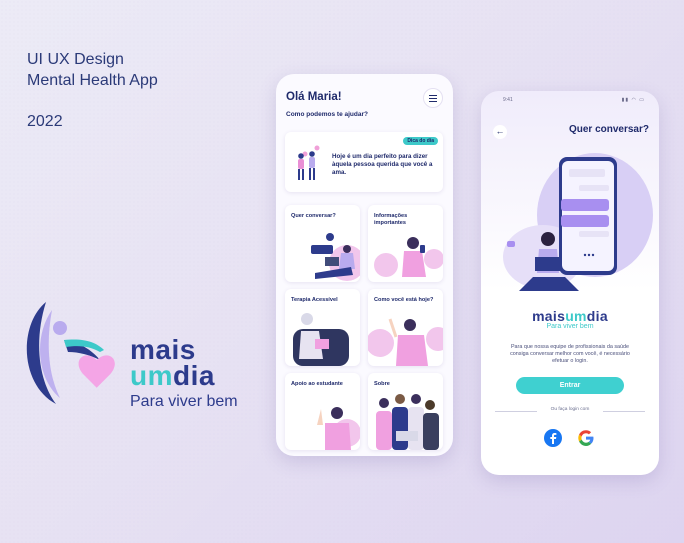 The height and width of the screenshot is (543, 684). I want to click on help-subtitle: Como podemos te ajudar?, so click(327, 114).